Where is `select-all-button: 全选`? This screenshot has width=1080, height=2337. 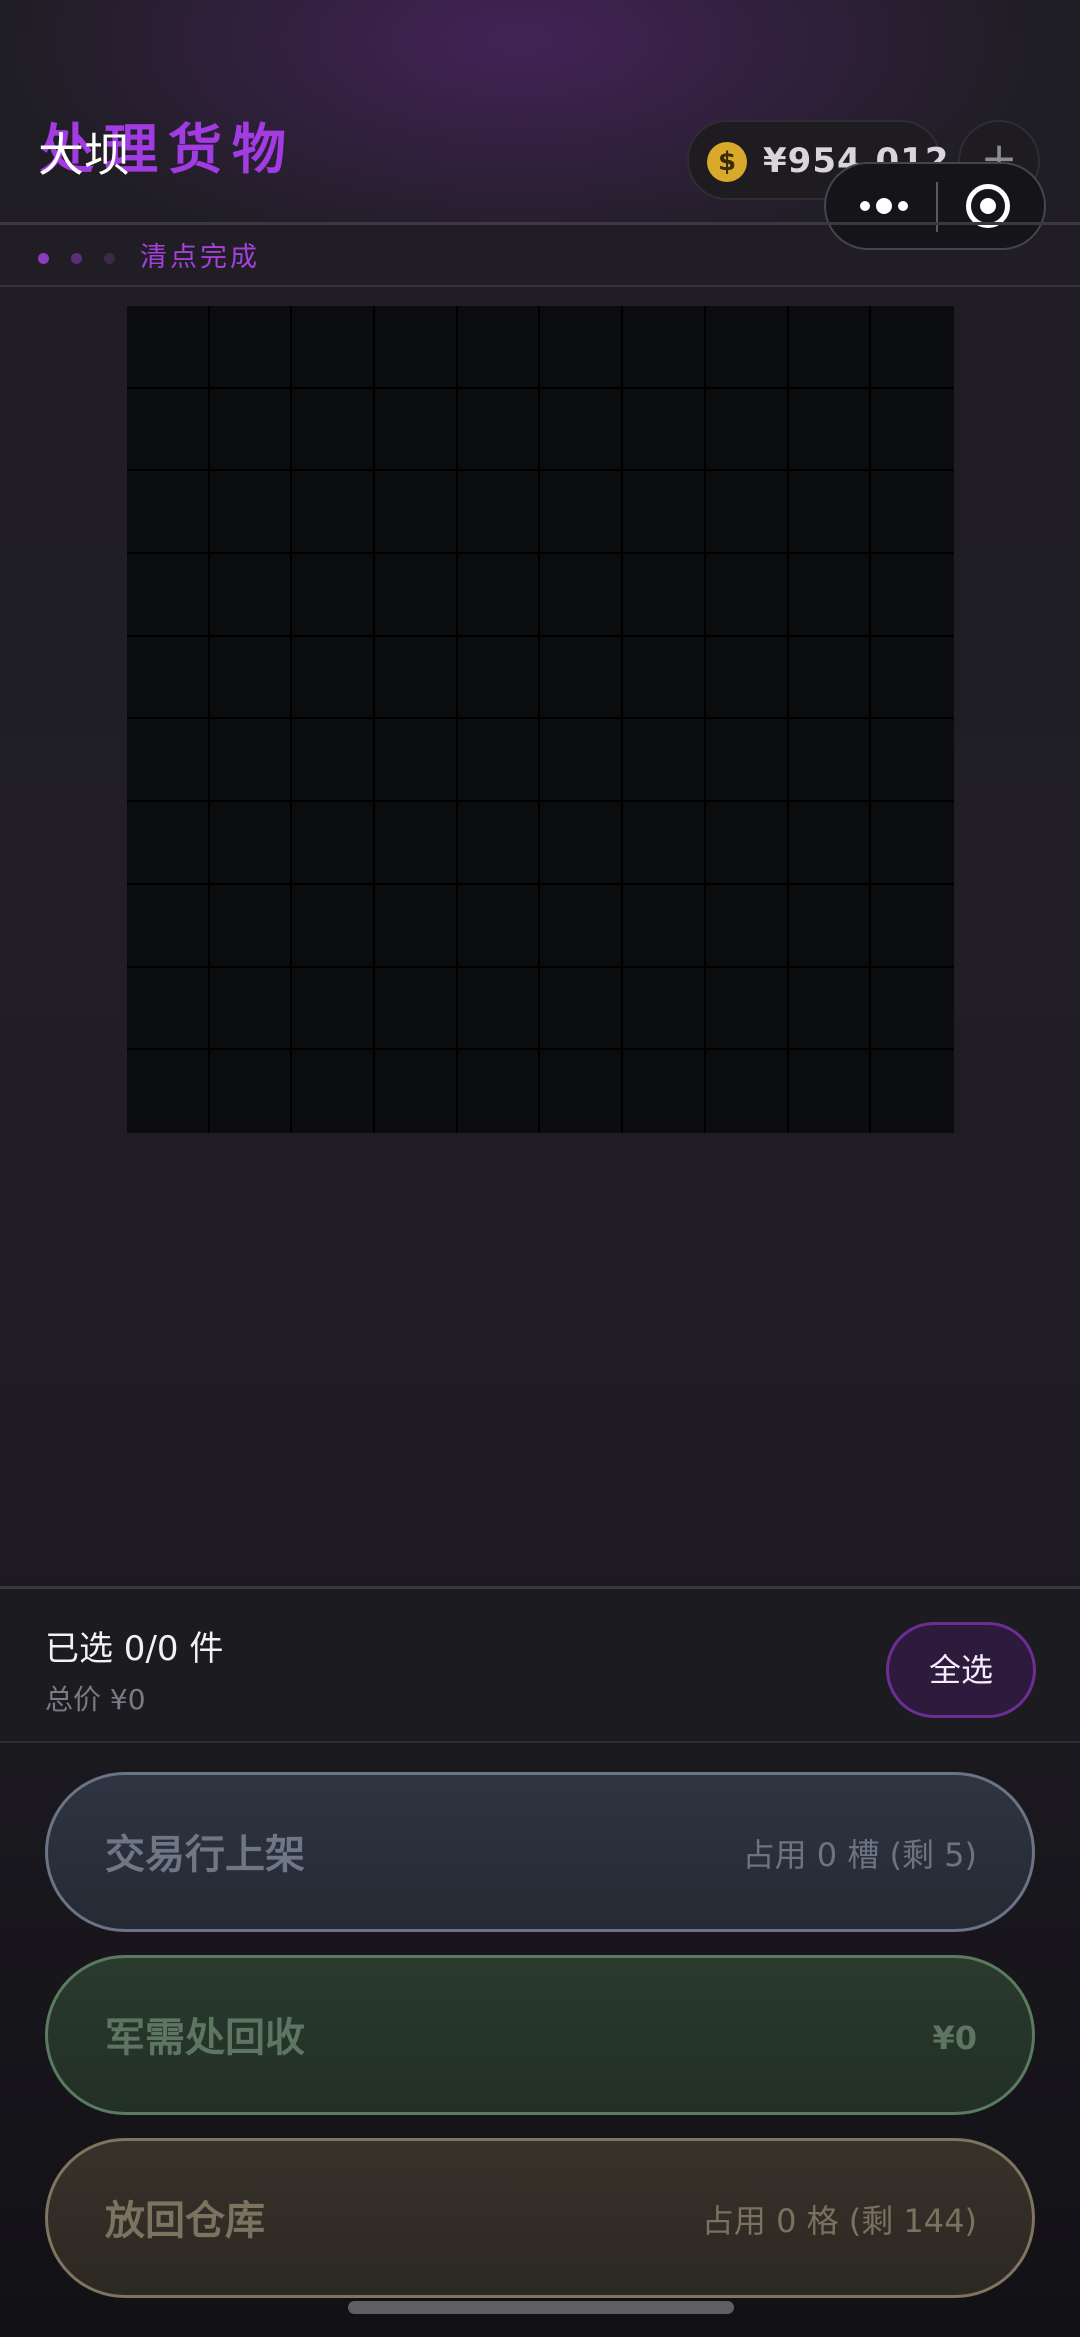 select-all-button: 全选 is located at coordinates (961, 1670).